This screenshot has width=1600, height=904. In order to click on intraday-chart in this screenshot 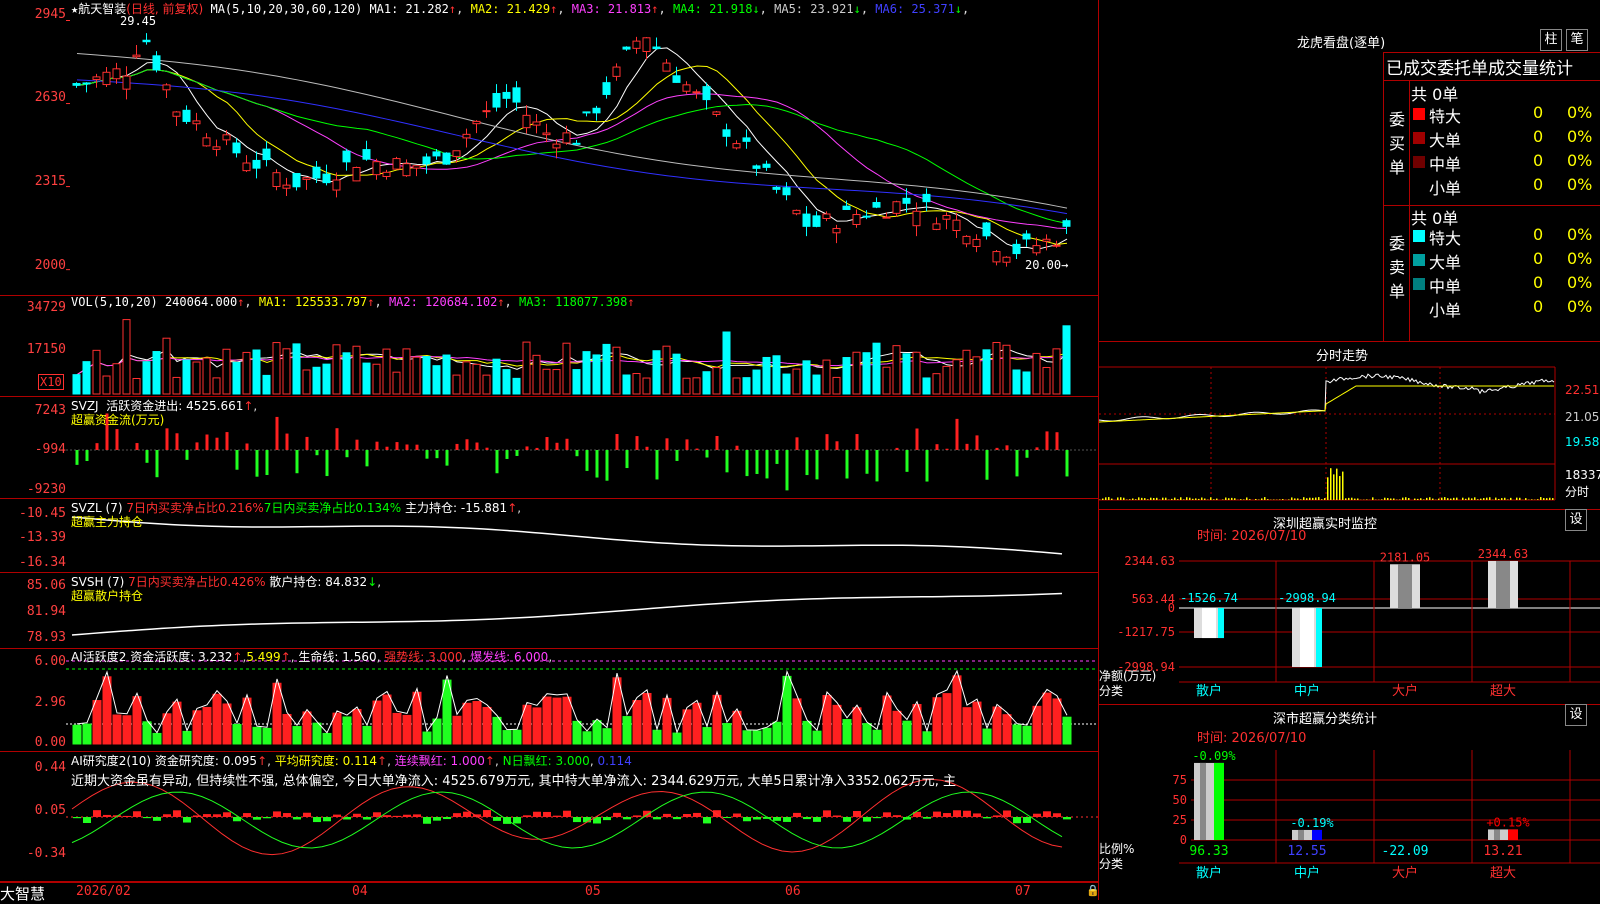, I will do `click(1349, 426)`.